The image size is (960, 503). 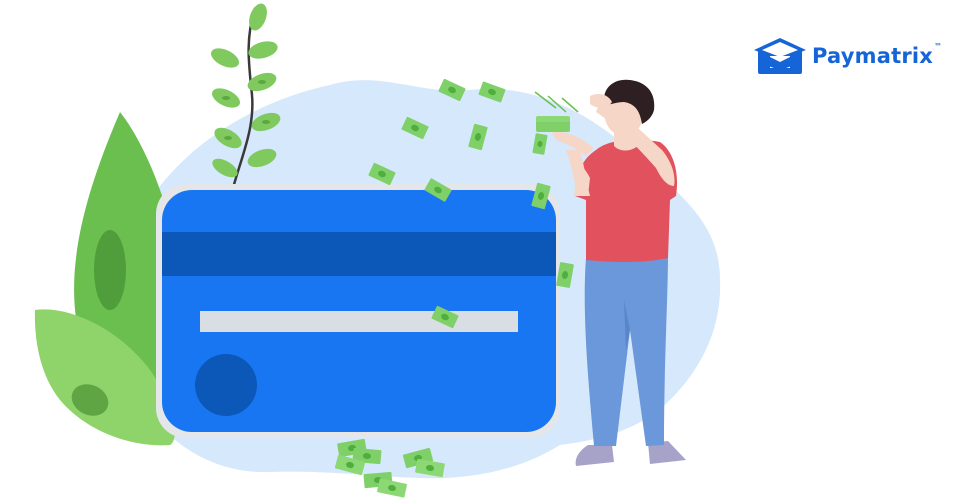 I want to click on card-magnetic-stripe, so click(x=359, y=254).